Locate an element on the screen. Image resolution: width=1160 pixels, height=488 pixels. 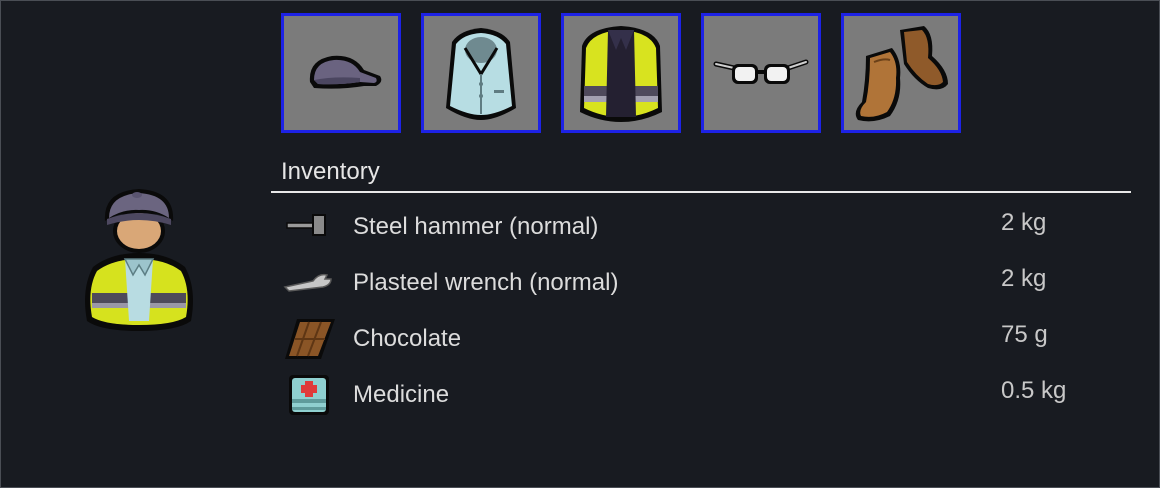
item-label: Chocolate is located at coordinates (407, 338).